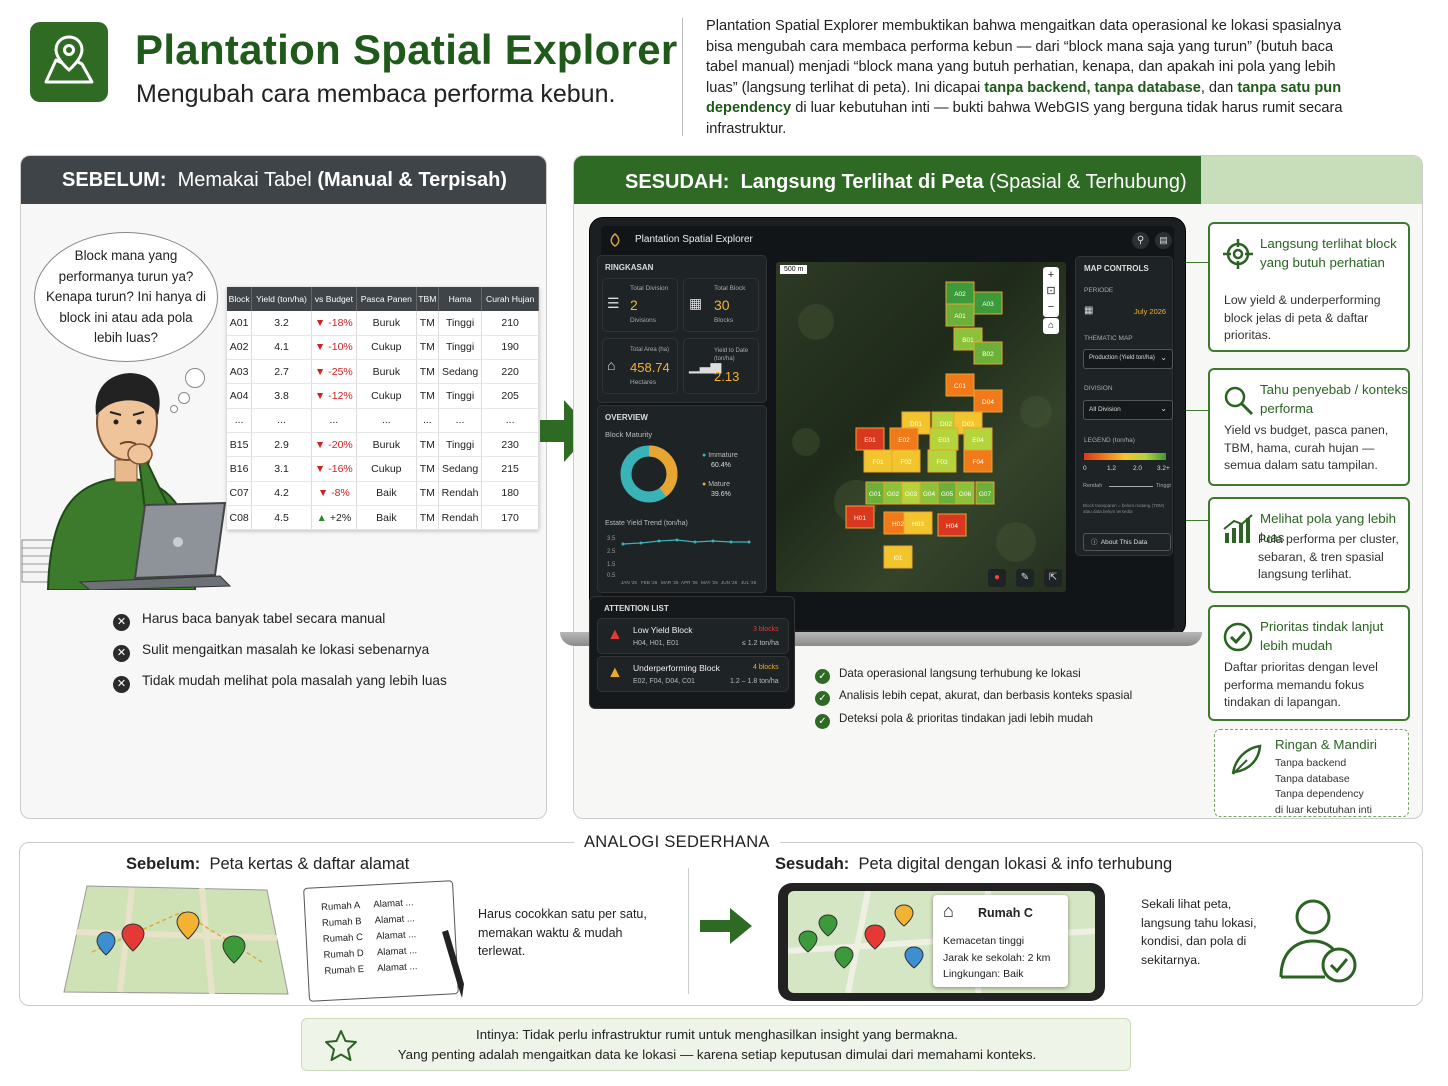 This screenshot has width=1448, height=1086. Describe the element at coordinates (1163, 357) in the screenshot. I see `chevron-down-icon: ⌄` at that location.